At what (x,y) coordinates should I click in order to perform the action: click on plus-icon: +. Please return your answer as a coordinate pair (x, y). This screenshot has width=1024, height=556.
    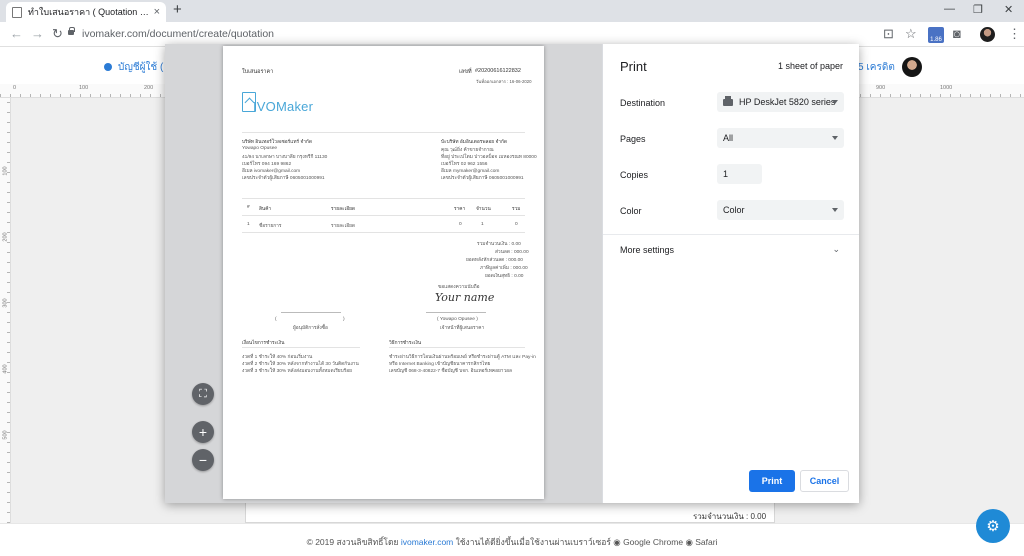
    Looking at the image, I should click on (203, 432).